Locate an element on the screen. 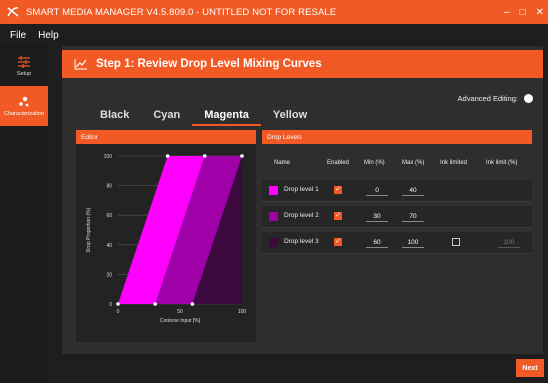  sidebar-item-label: Characterization is located at coordinates (24, 113).